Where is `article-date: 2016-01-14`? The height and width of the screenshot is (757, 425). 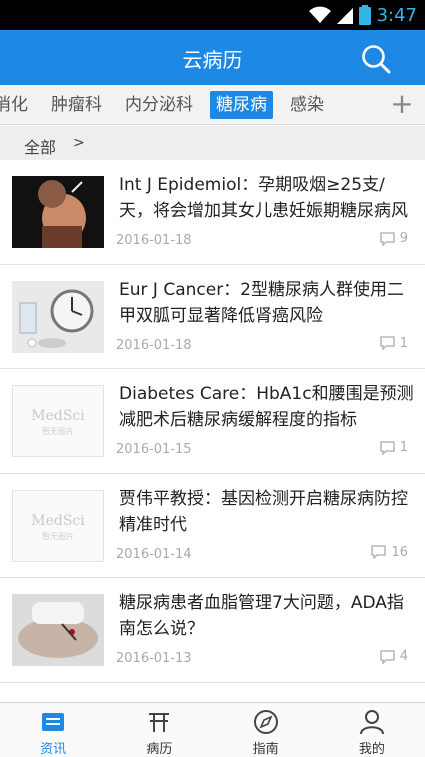 article-date: 2016-01-14 is located at coordinates (154, 554).